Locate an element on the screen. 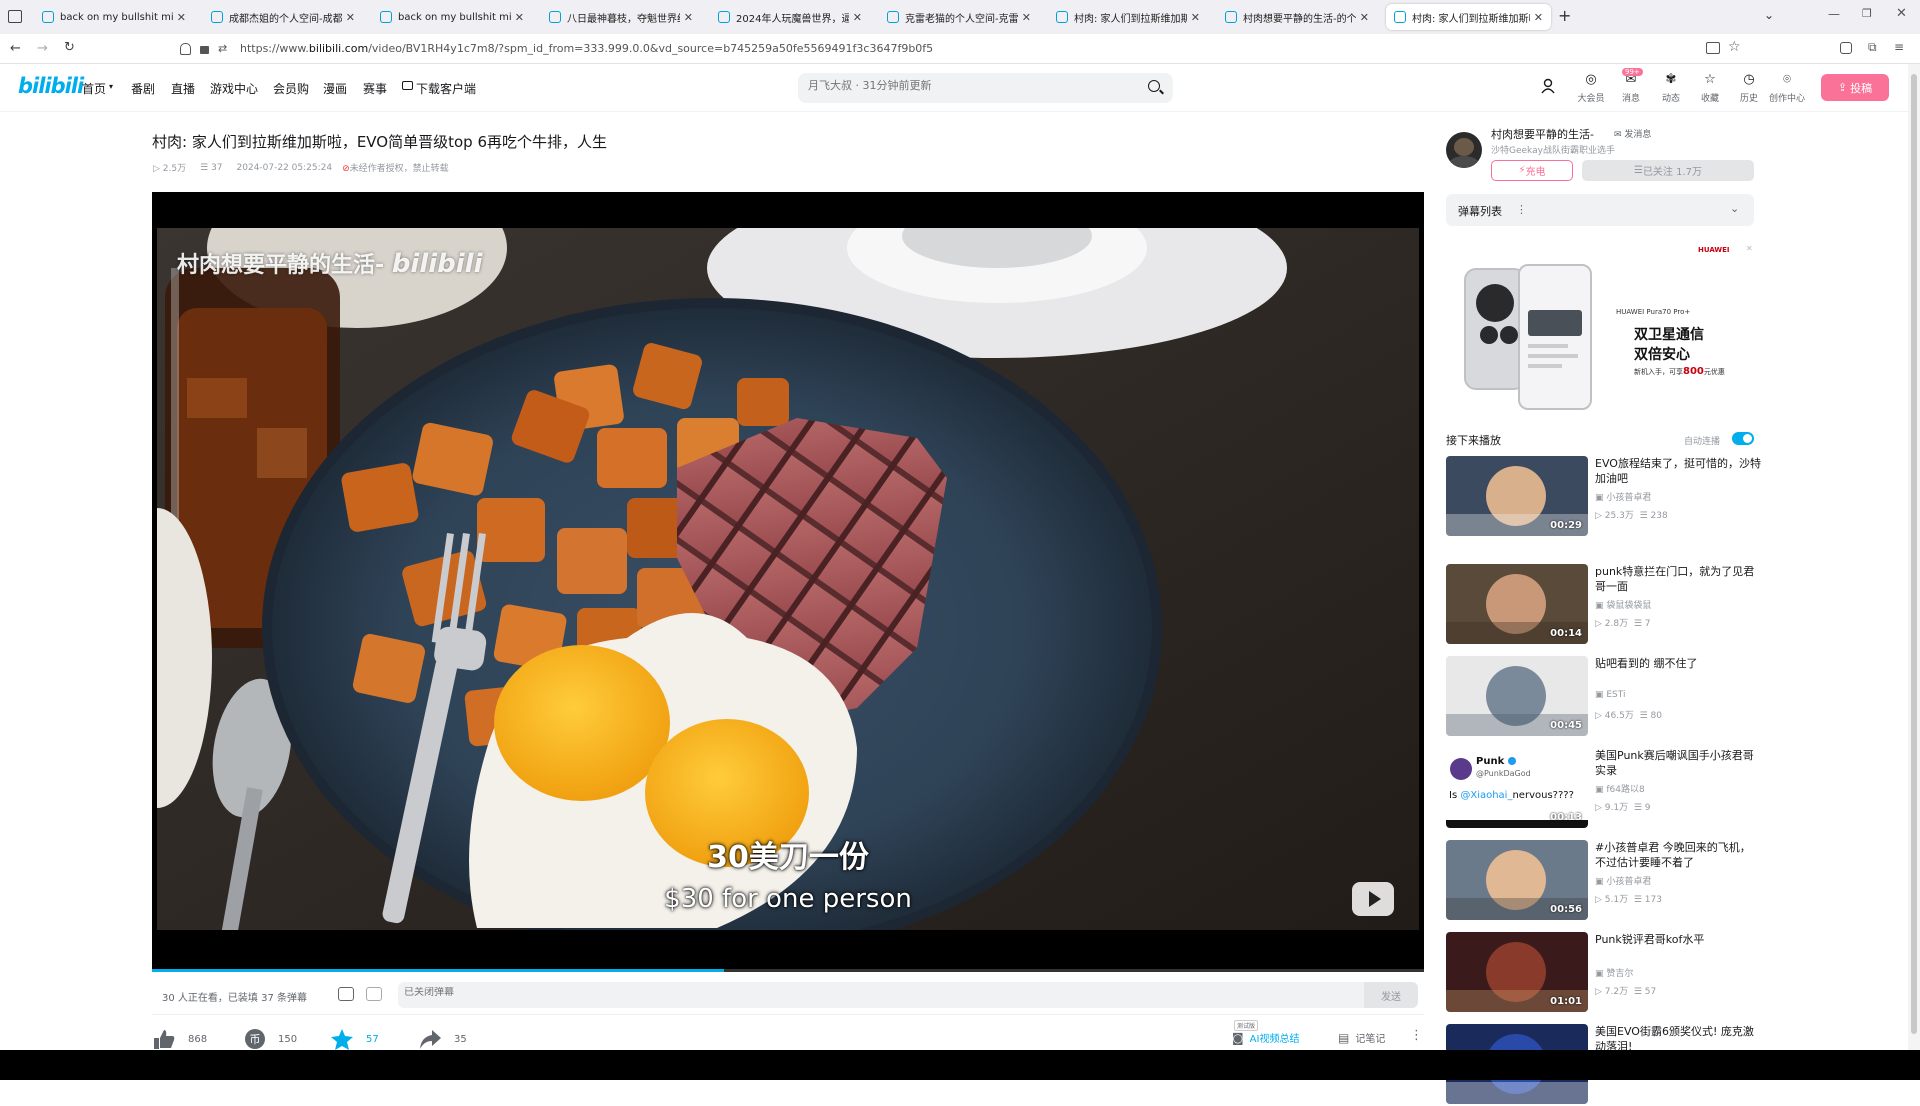  nav-live: 直播 is located at coordinates (183, 88).